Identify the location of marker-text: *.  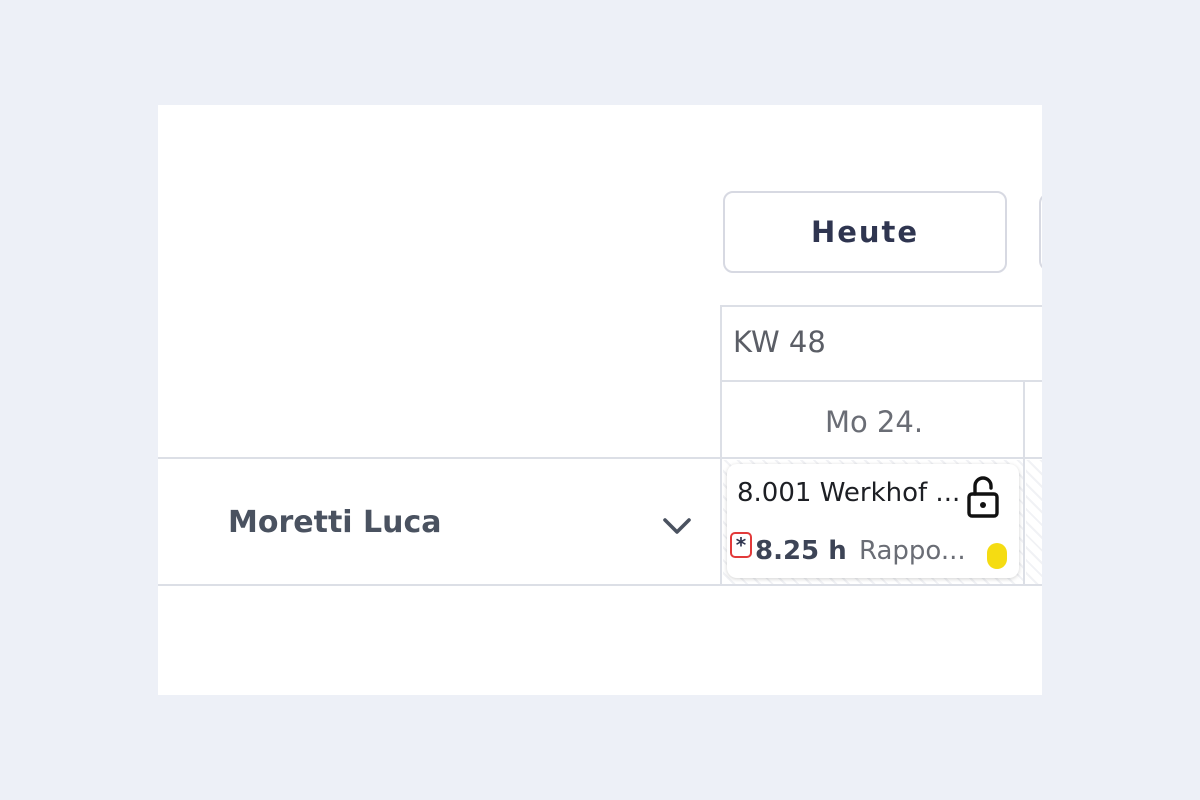
(741, 545).